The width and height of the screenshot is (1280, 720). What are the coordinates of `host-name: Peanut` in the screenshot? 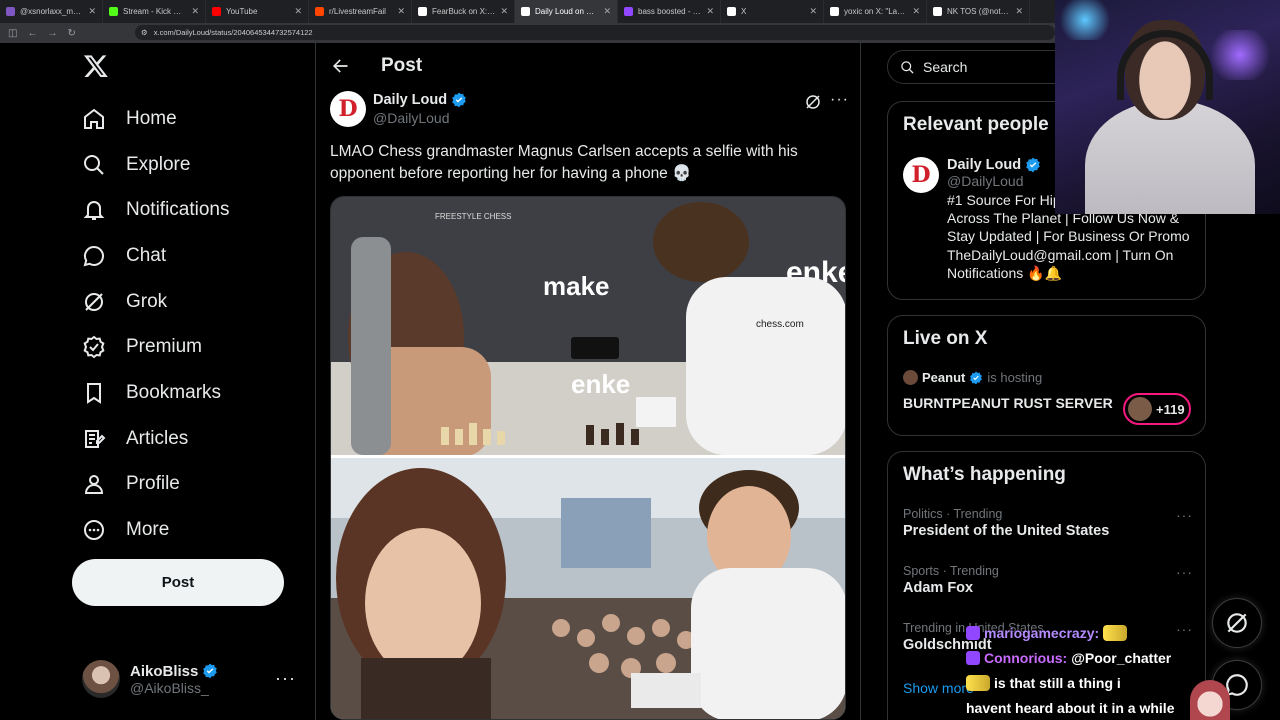 It's located at (944, 377).